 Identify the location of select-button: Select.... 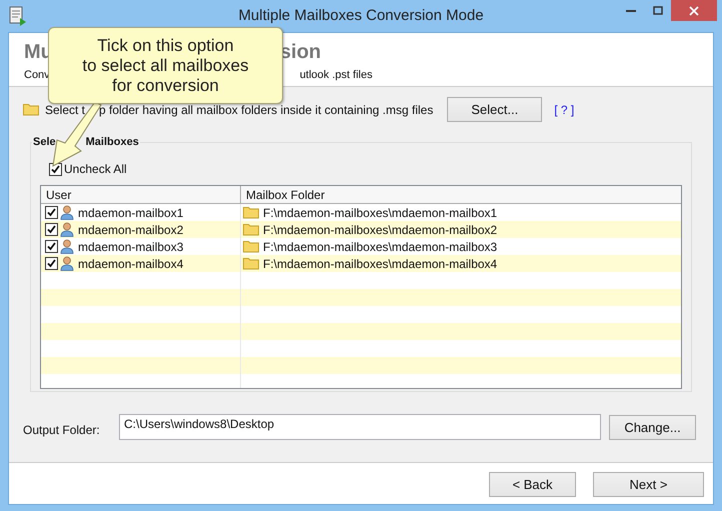
(494, 109).